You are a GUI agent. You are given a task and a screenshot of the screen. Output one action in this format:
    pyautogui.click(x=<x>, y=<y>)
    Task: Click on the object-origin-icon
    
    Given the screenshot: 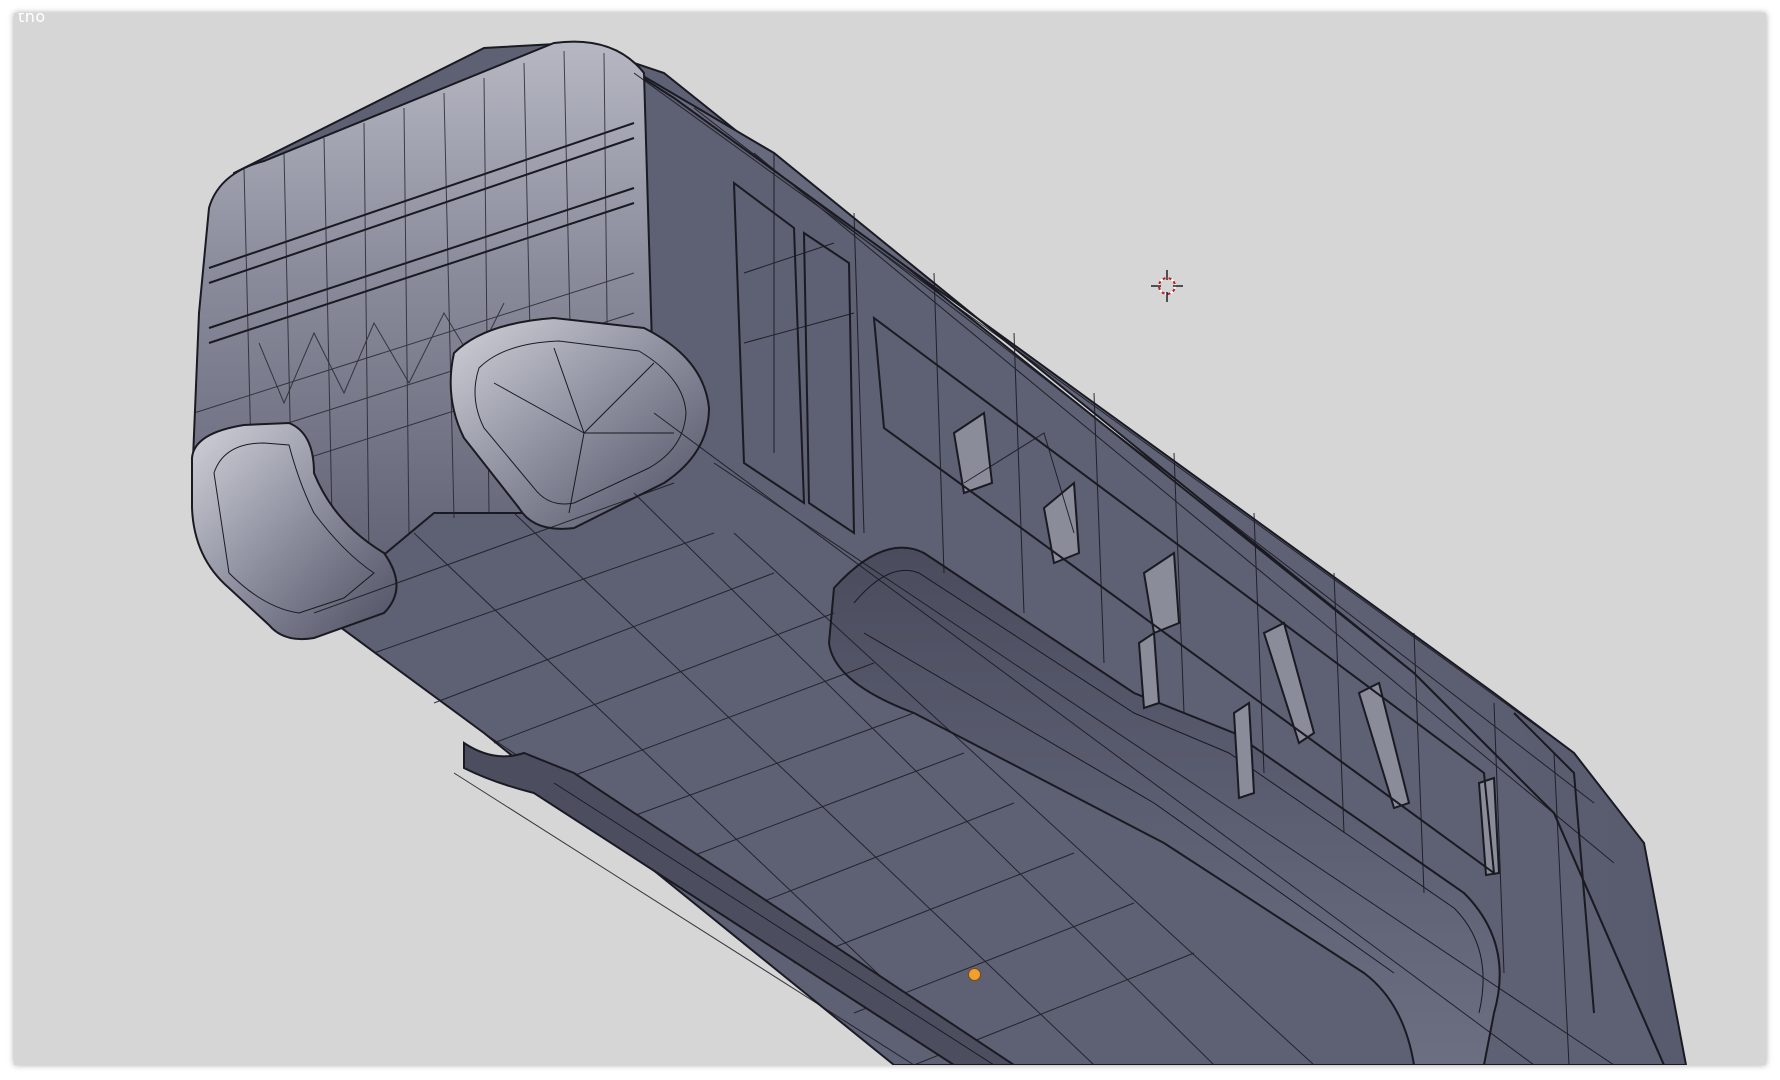 What is the action you would take?
    pyautogui.click(x=974, y=974)
    